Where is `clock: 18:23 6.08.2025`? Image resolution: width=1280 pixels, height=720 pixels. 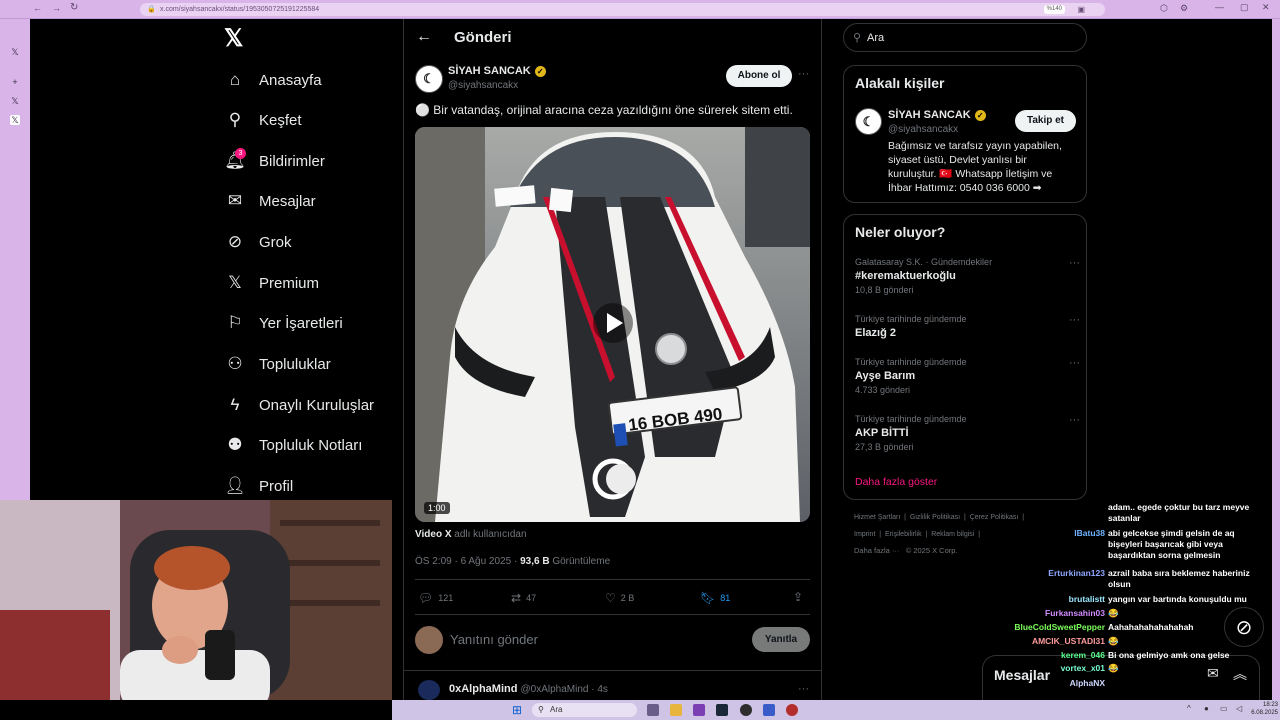 clock: 18:23 6.08.2025 is located at coordinates (1264, 709).